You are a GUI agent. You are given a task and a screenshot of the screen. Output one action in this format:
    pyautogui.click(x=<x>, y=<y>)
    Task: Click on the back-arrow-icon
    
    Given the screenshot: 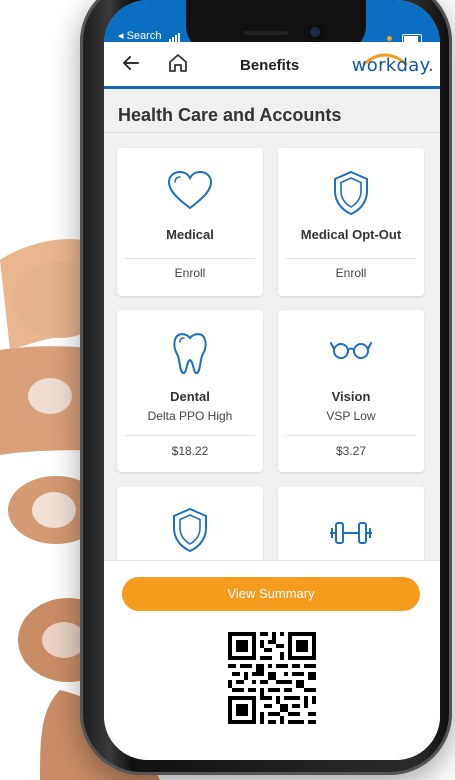 What is the action you would take?
    pyautogui.click(x=131, y=63)
    